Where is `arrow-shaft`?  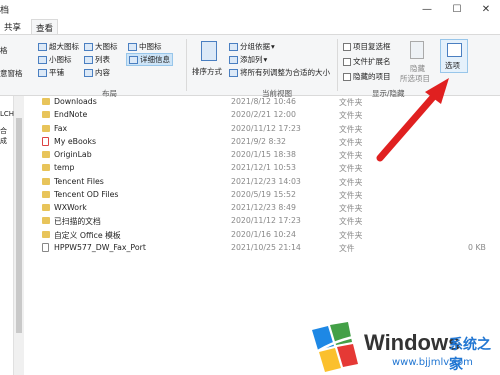 arrow-shaft is located at coordinates (407, 127).